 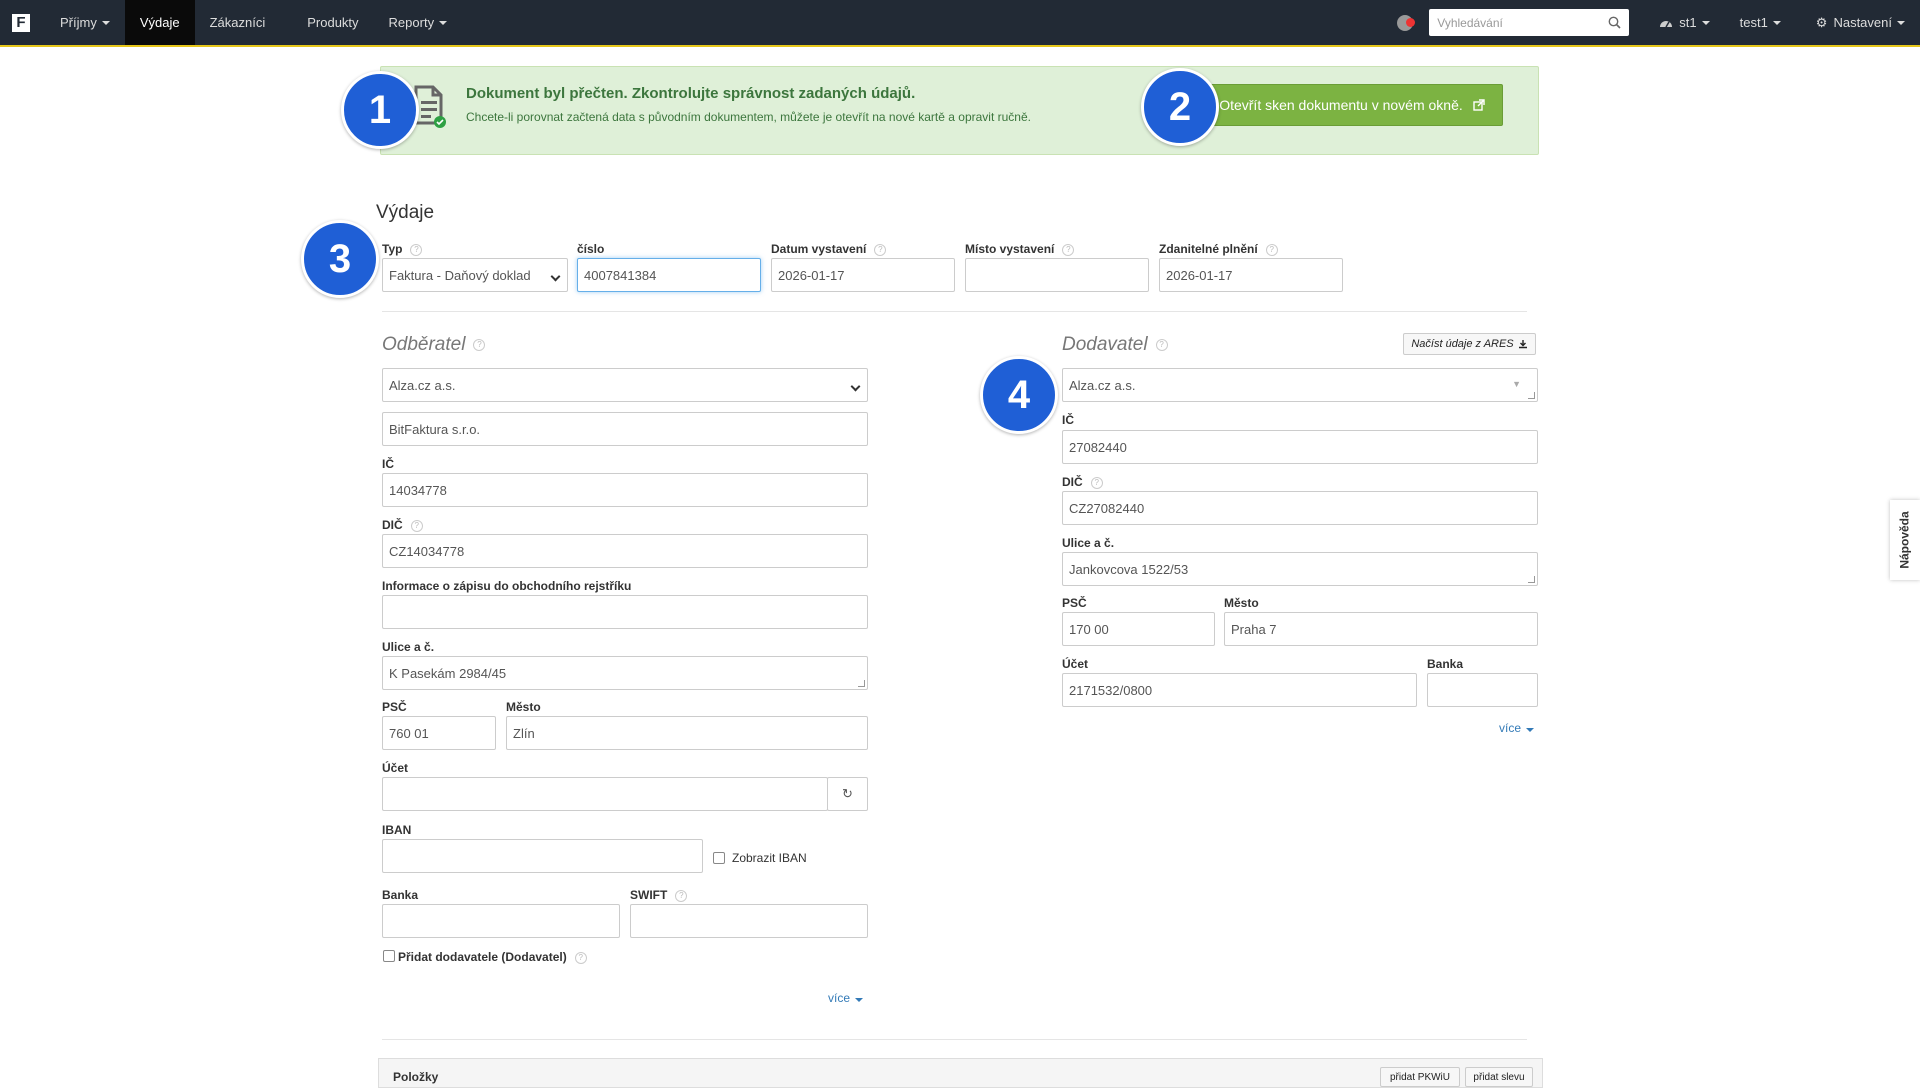 What do you see at coordinates (1075, 664) in the screenshot?
I see `dodavatel-ucet-label: Účet` at bounding box center [1075, 664].